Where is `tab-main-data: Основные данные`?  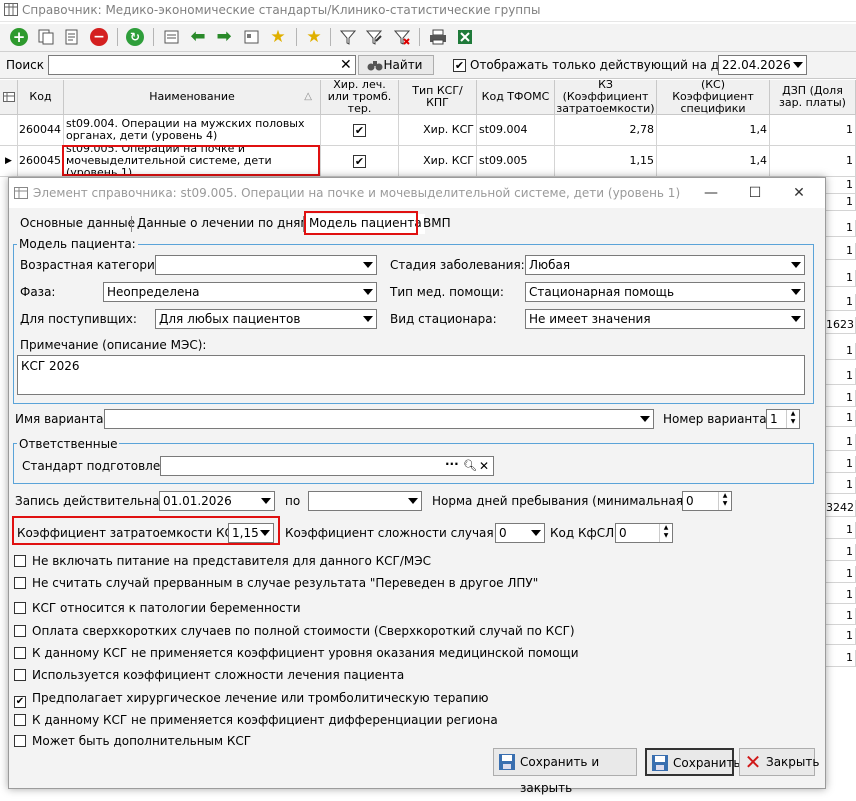 tab-main-data: Основные данные is located at coordinates (77, 224).